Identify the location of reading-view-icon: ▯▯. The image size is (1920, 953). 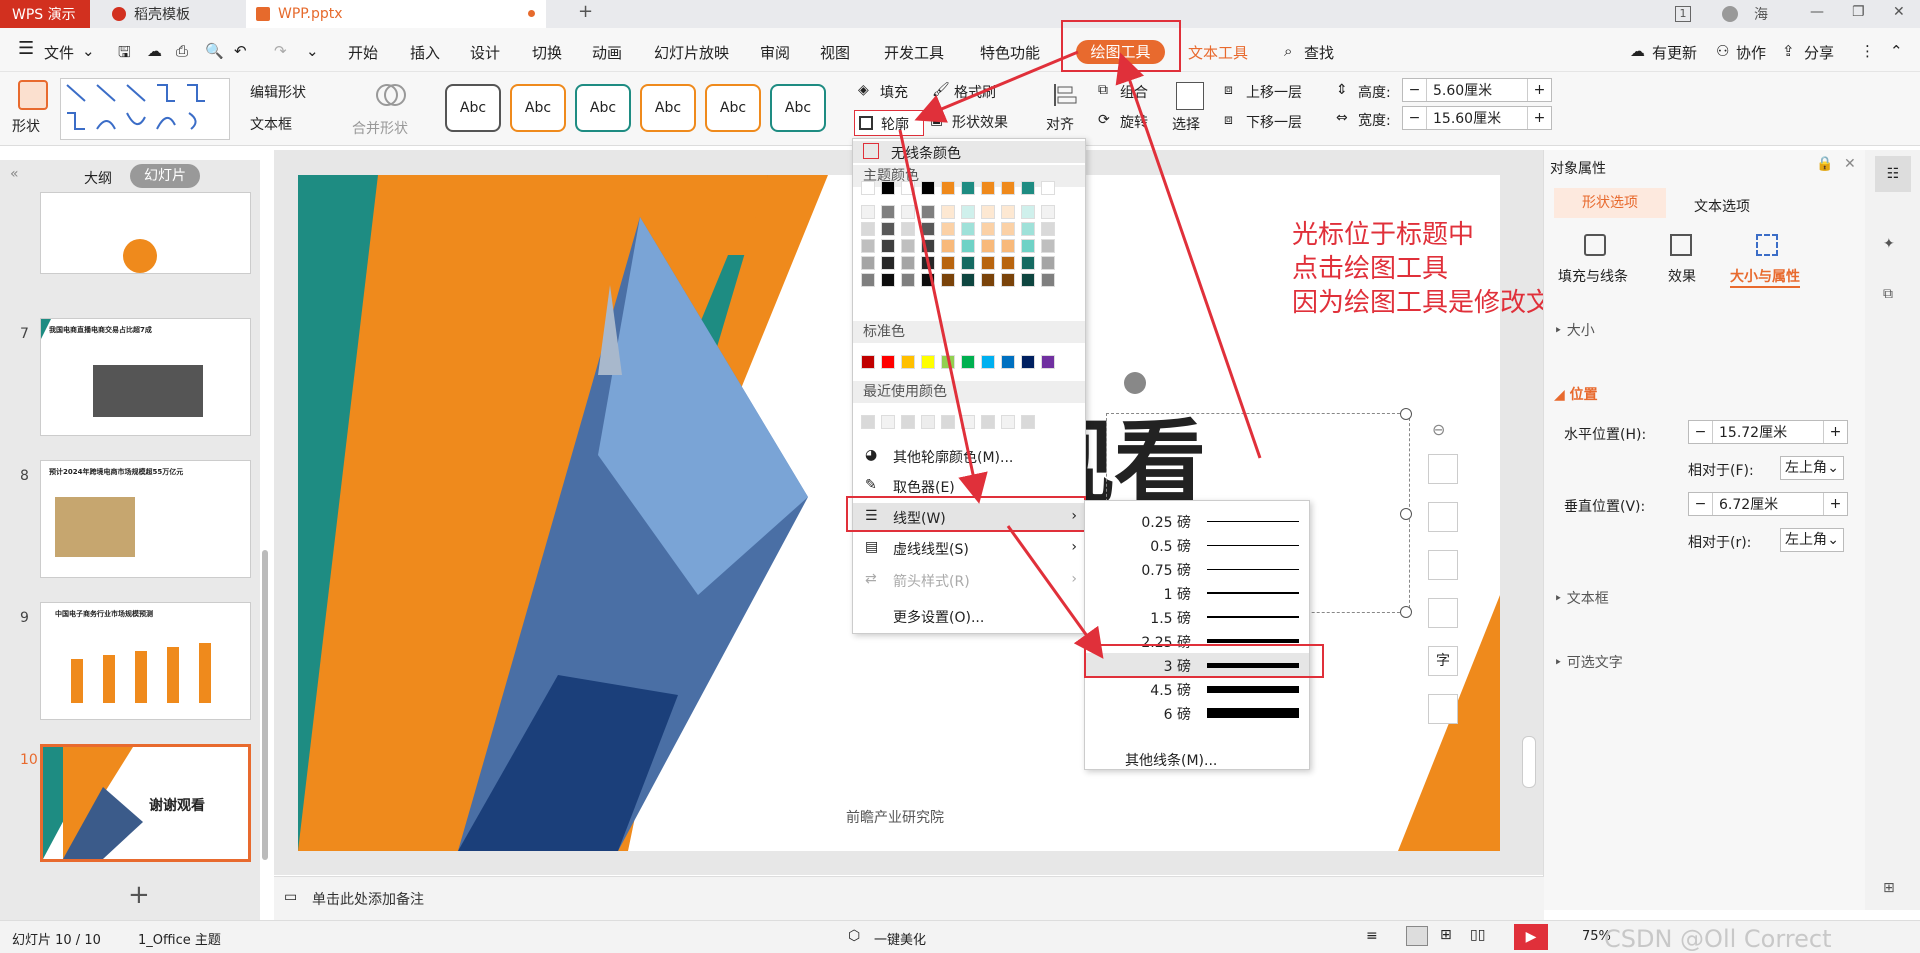
(1477, 935).